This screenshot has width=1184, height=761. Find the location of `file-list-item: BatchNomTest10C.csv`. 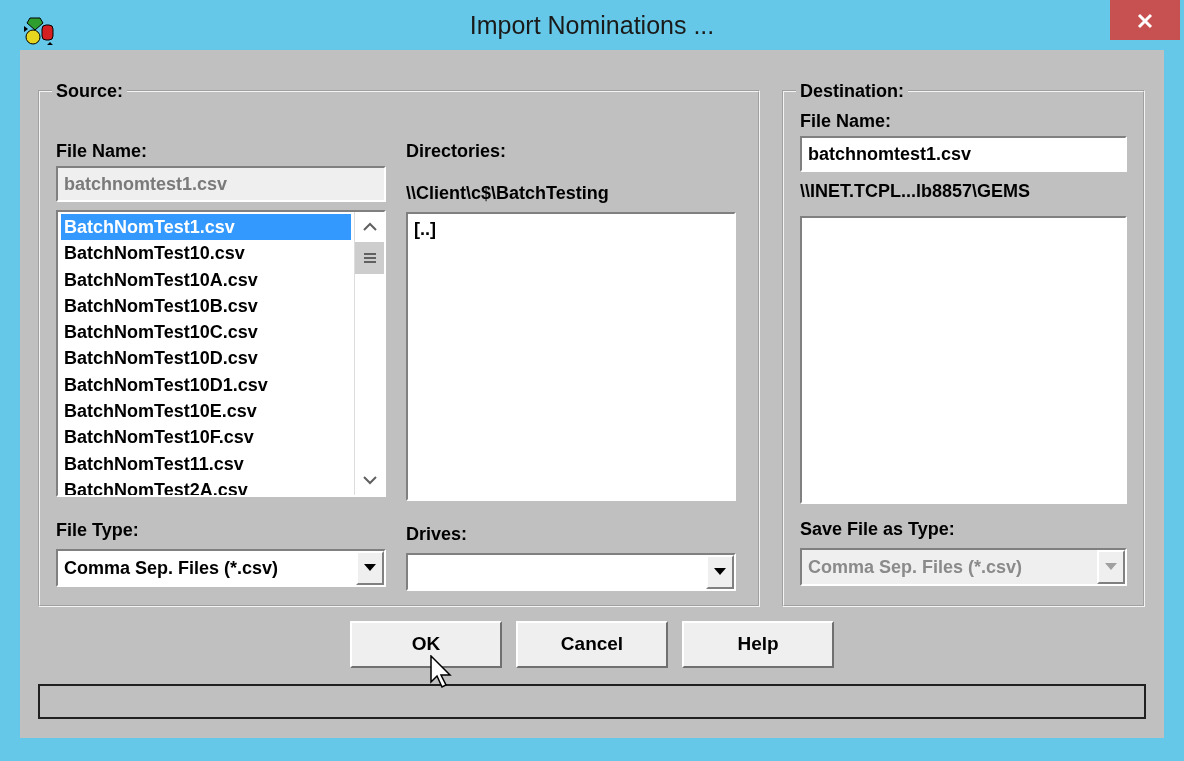

file-list-item: BatchNomTest10C.csv is located at coordinates (206, 332).